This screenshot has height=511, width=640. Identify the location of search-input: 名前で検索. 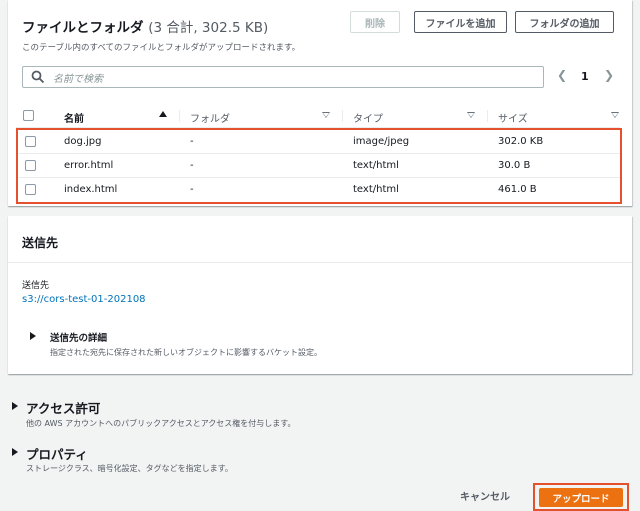
(283, 77).